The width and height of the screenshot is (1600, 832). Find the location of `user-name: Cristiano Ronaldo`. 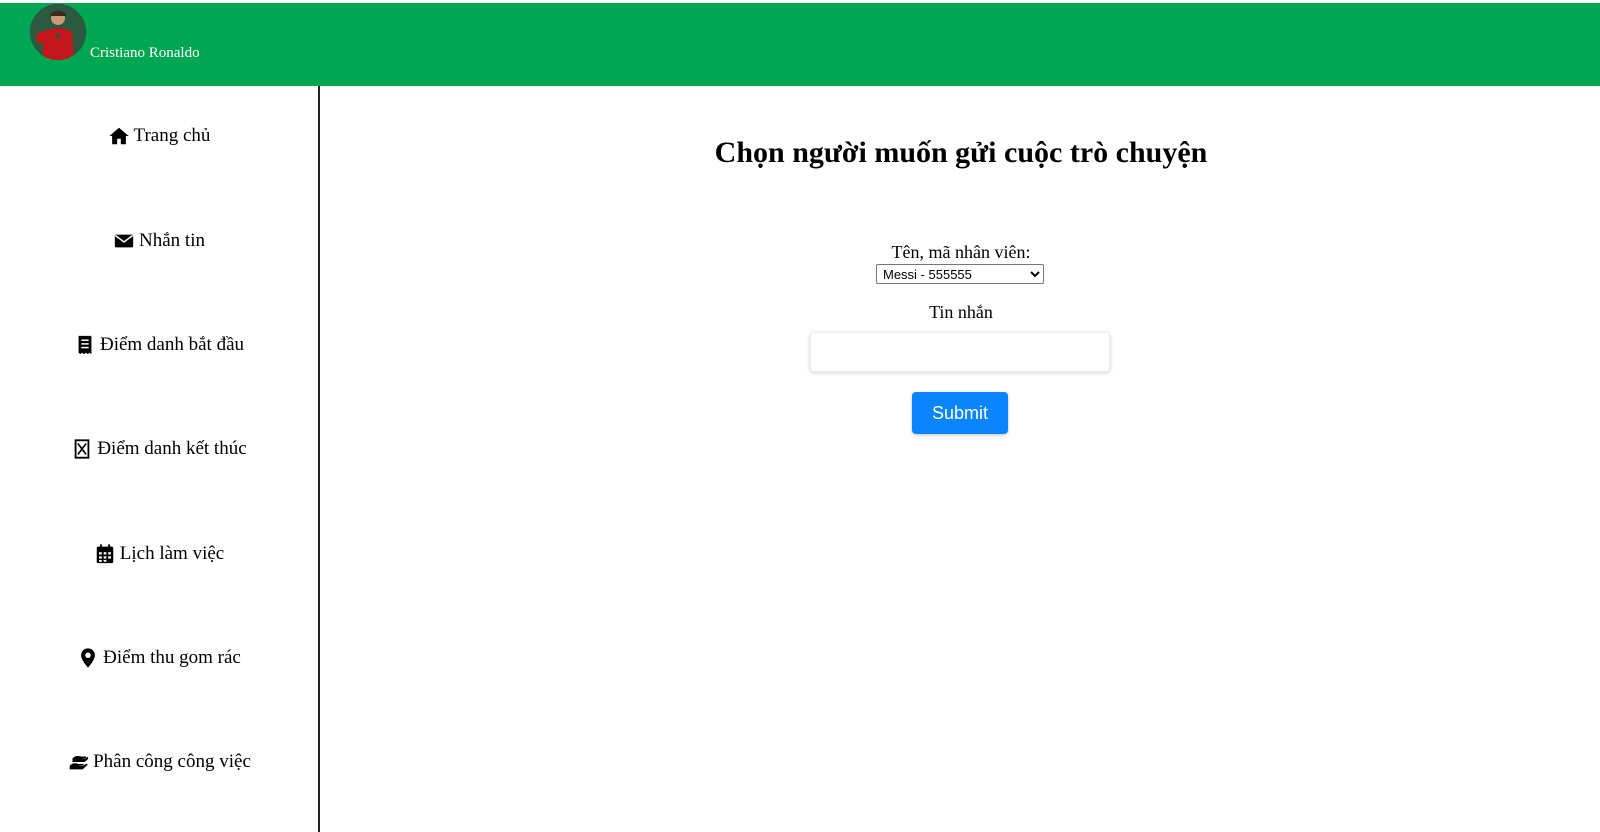

user-name: Cristiano Ronaldo is located at coordinates (145, 53).